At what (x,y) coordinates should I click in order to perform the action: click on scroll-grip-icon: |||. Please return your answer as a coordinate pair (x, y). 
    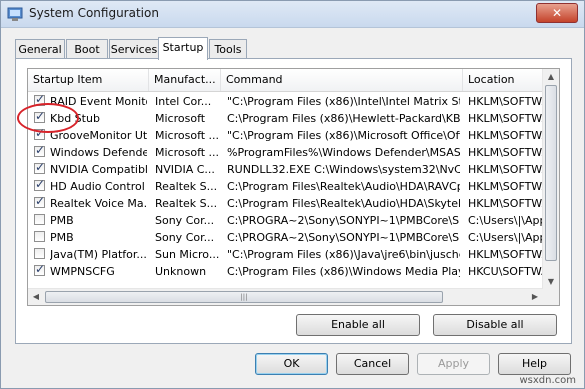
    Looking at the image, I should click on (244, 297).